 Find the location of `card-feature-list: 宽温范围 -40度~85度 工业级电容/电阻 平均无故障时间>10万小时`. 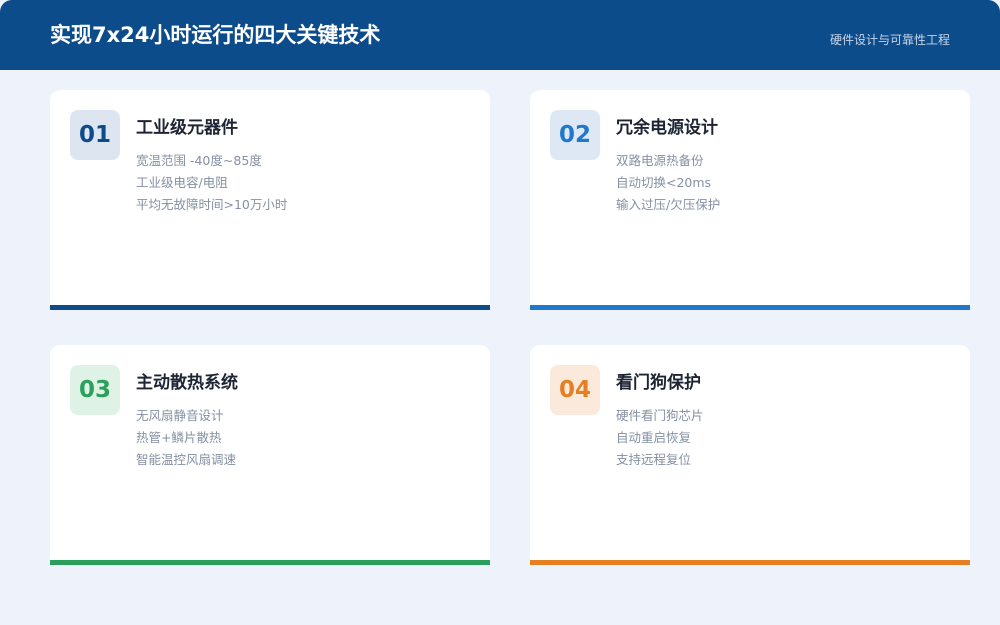

card-feature-list: 宽温范围 -40度~85度 工业级电容/电阻 平均无故障时间>10万小时 is located at coordinates (211, 183).